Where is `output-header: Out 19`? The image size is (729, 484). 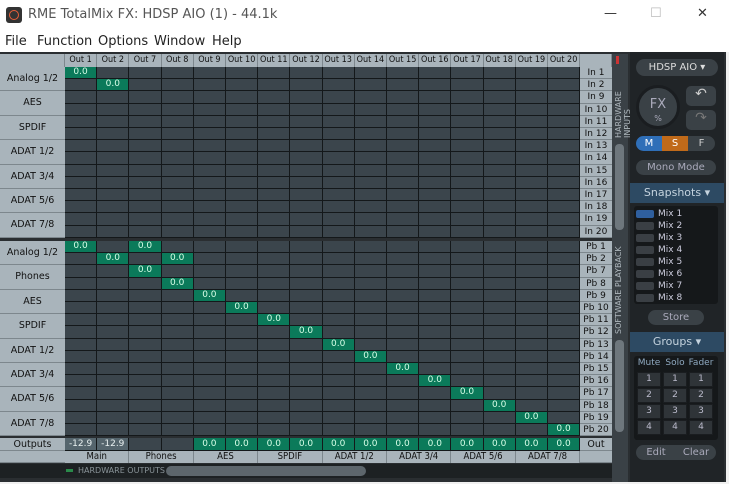
output-header: Out 19 is located at coordinates (531, 60).